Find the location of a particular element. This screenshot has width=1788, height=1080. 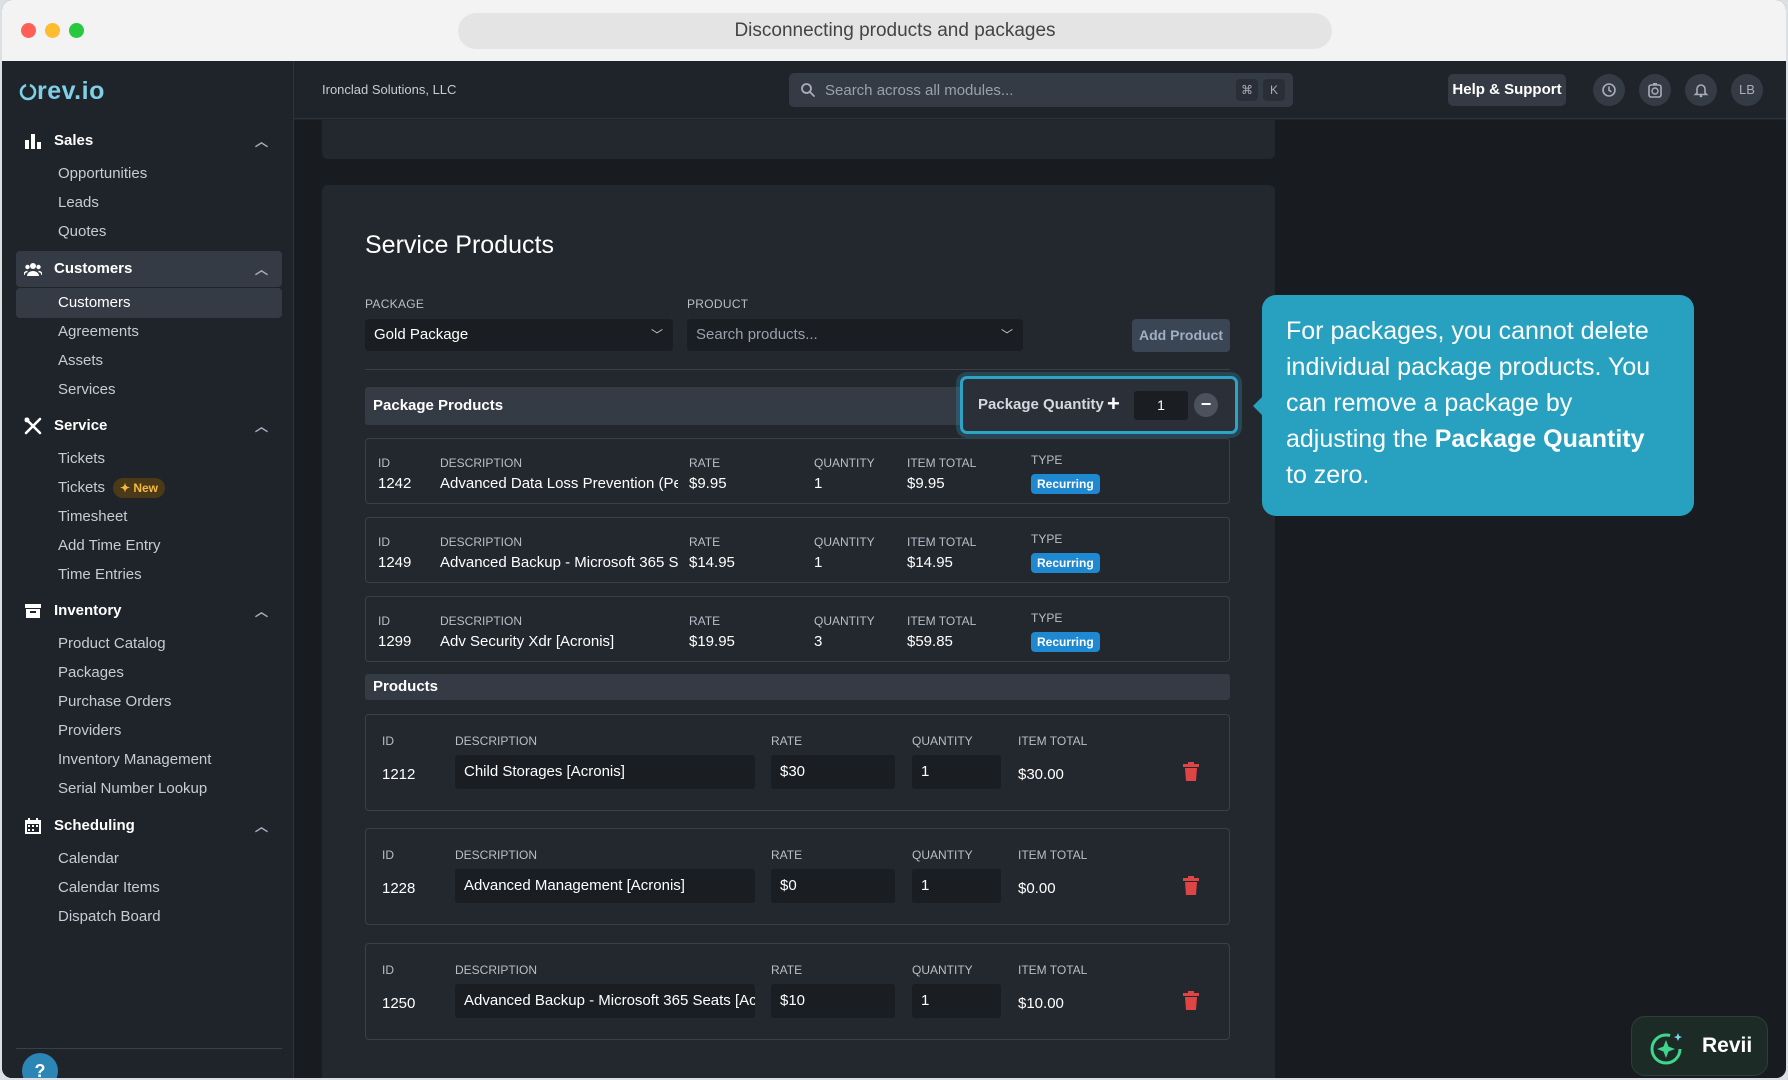

sidebar-item-dispatch-board: Dispatch Board is located at coordinates (149, 917).